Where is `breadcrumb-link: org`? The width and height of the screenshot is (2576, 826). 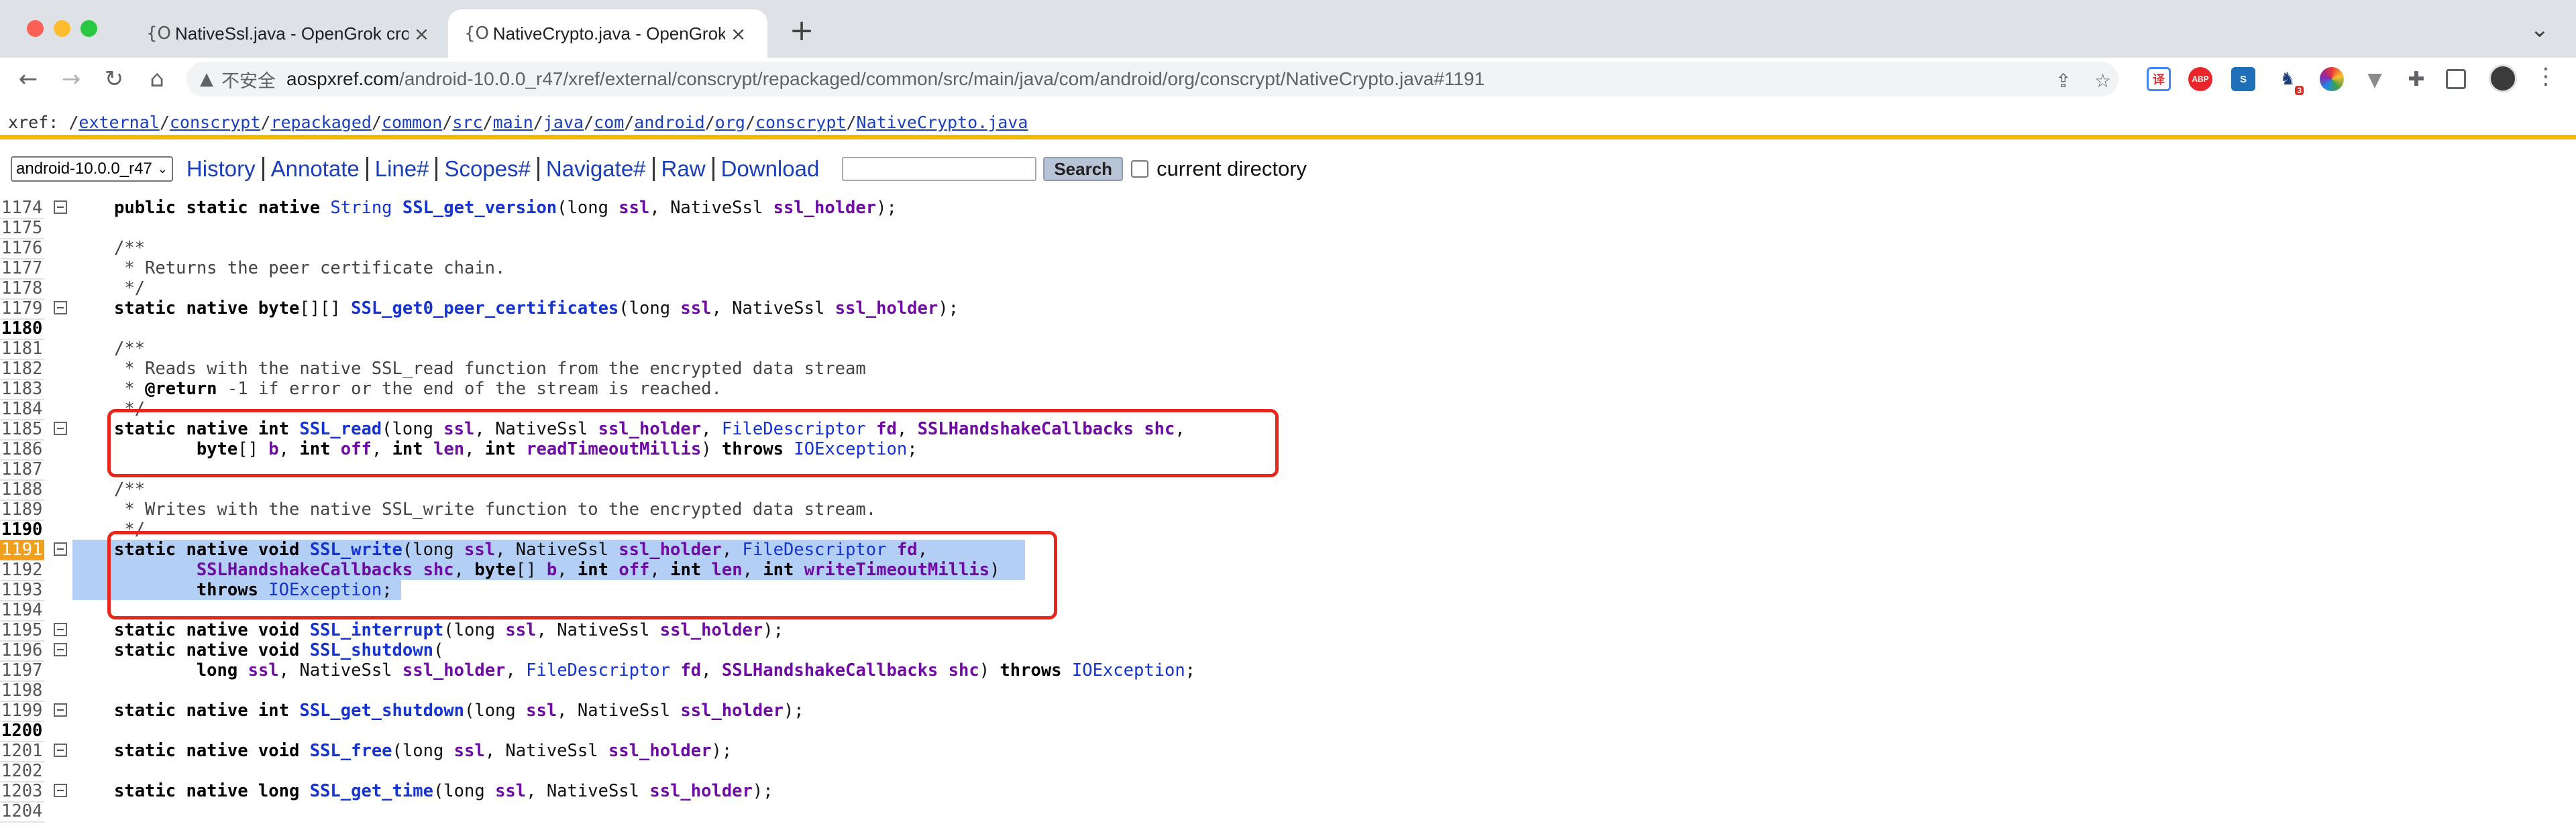
breadcrumb-link: org is located at coordinates (730, 122).